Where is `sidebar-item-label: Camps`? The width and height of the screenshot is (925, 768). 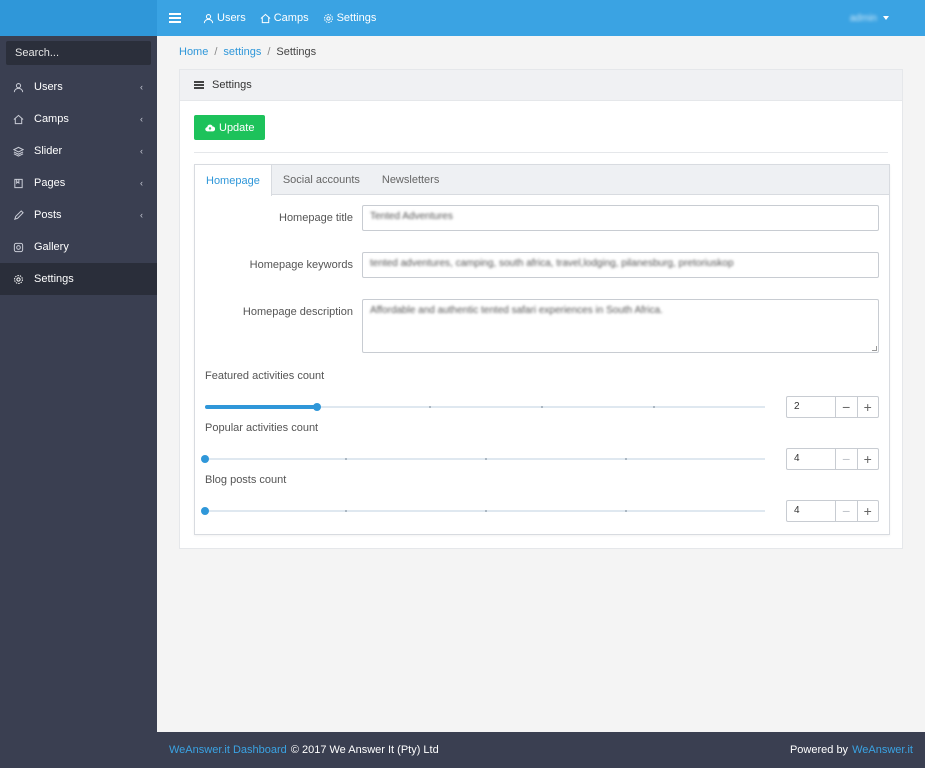
sidebar-item-label: Camps is located at coordinates (51, 119).